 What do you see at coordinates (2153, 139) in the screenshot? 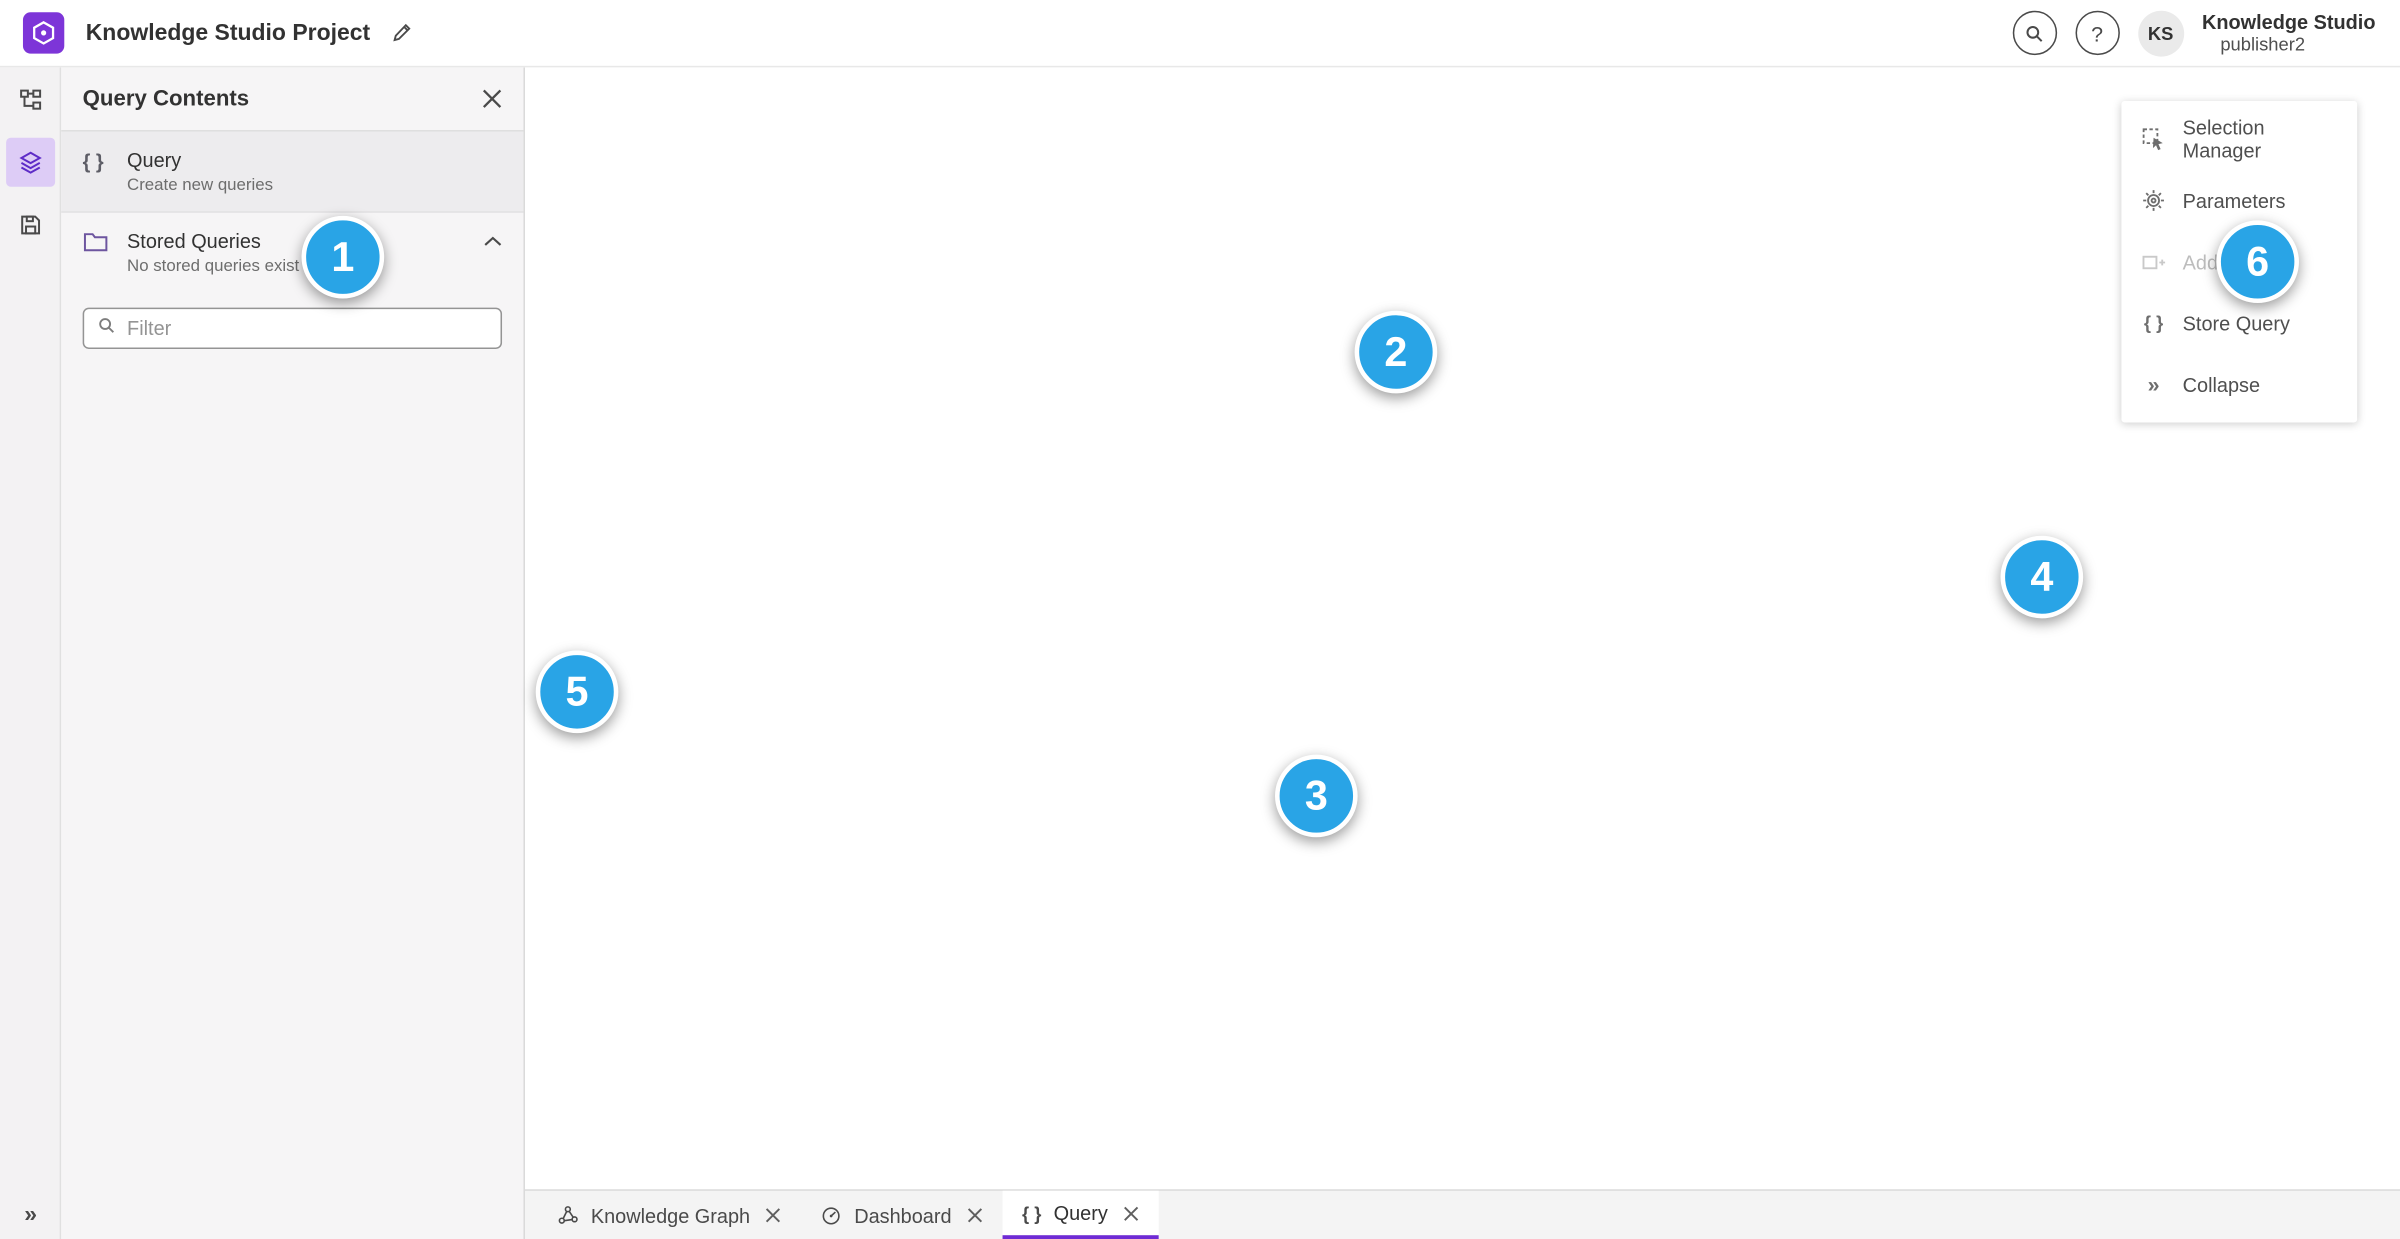
I see `selection-manager-icon` at bounding box center [2153, 139].